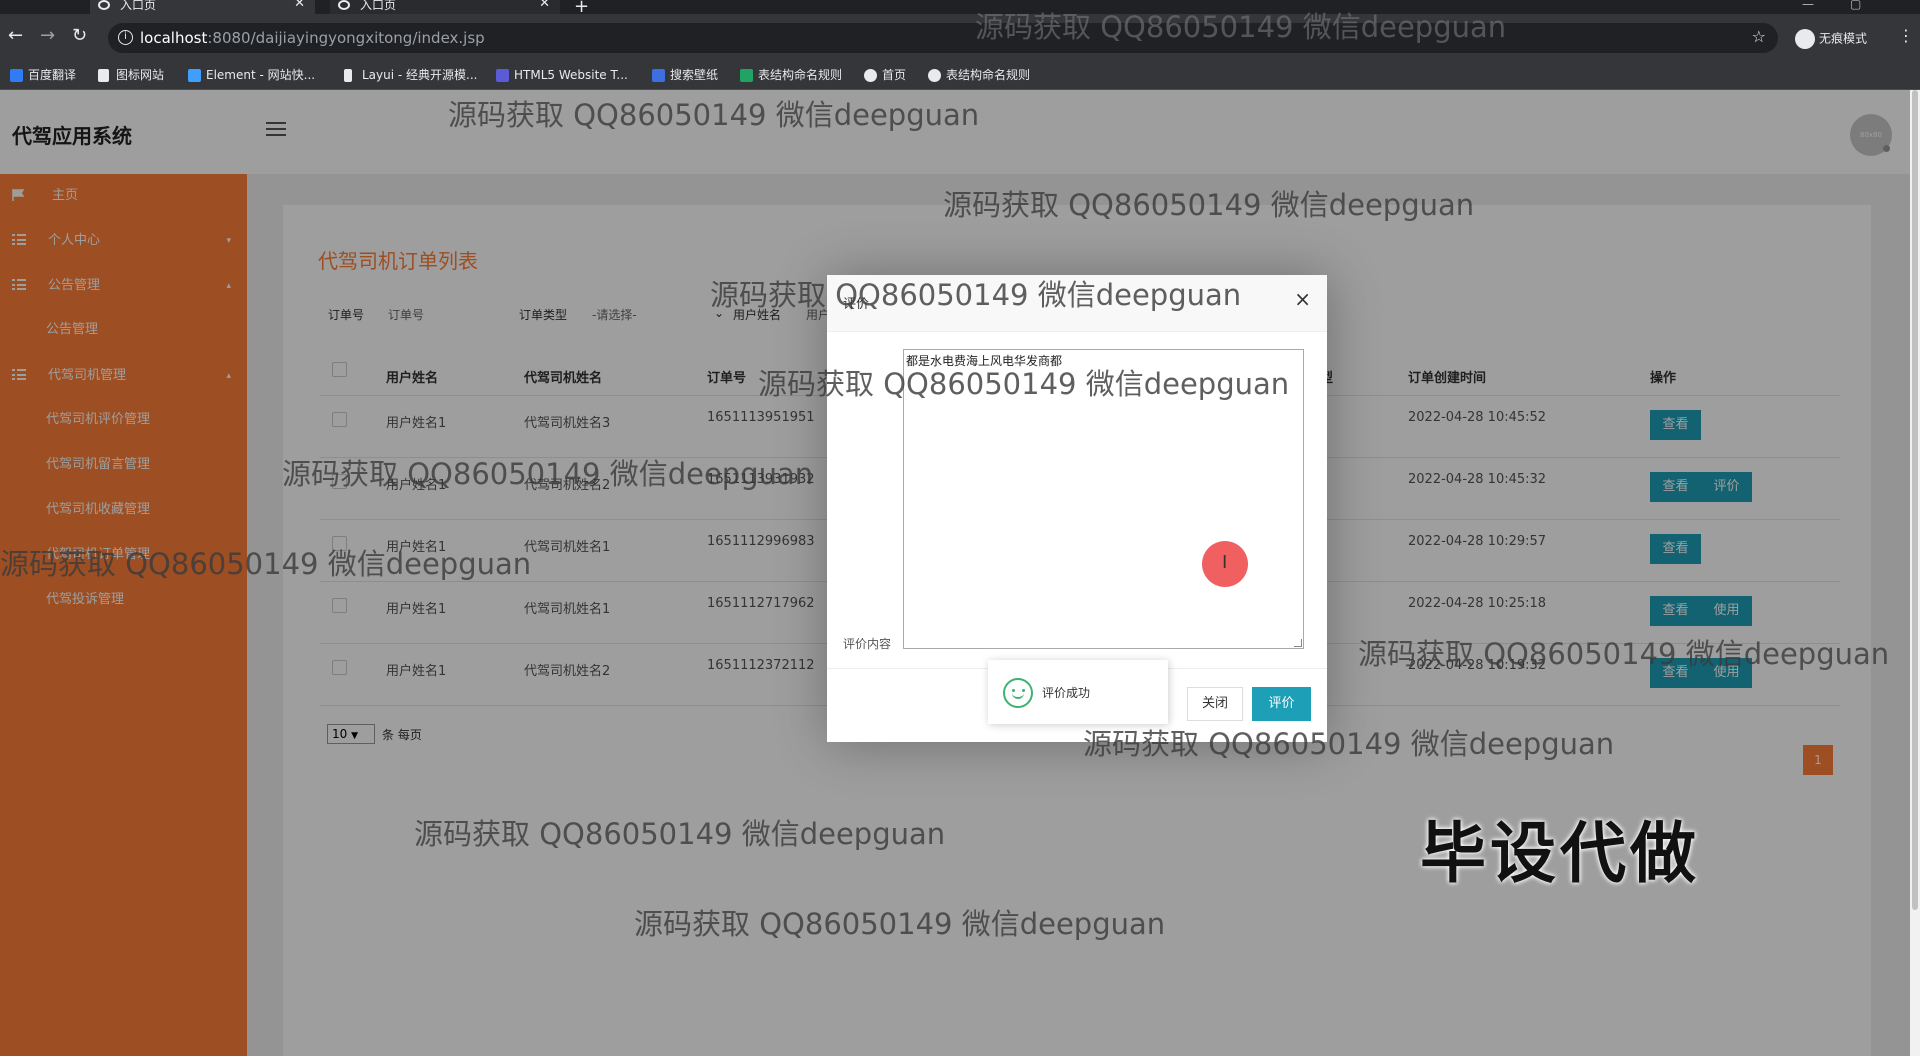  I want to click on close-icon: ×, so click(1302, 299).